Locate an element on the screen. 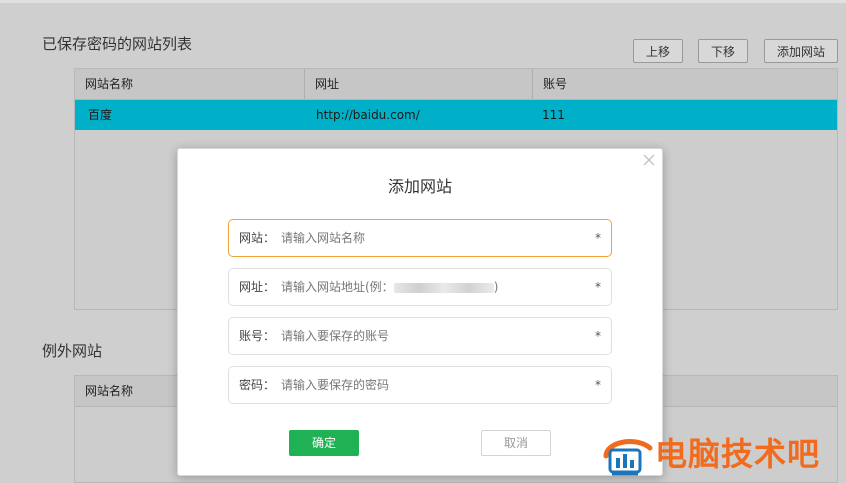 This screenshot has width=846, height=483. table-row: 百度 http://baidu.com/ 111 is located at coordinates (456, 115).